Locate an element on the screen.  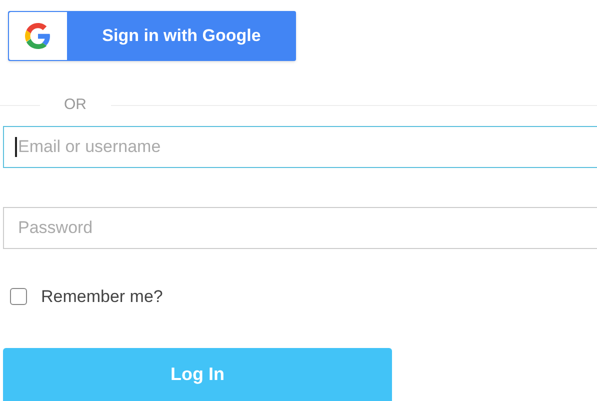
text-cursor is located at coordinates (15, 147).